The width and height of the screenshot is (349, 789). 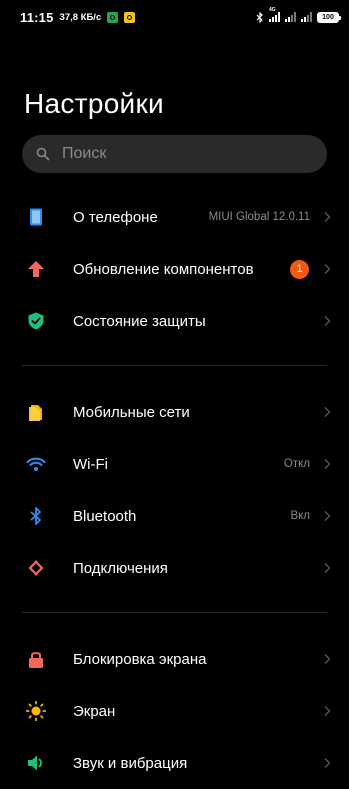 I want to click on search-input, so click(x=177, y=154).